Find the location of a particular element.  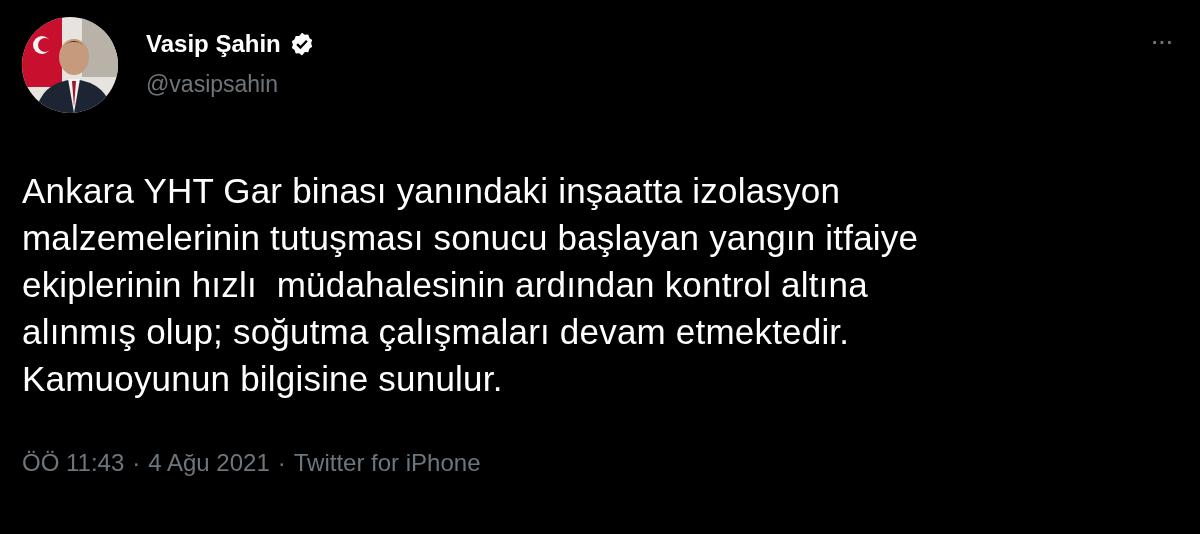

tweet-date: 4 Ağu 2021 is located at coordinates (209, 463).